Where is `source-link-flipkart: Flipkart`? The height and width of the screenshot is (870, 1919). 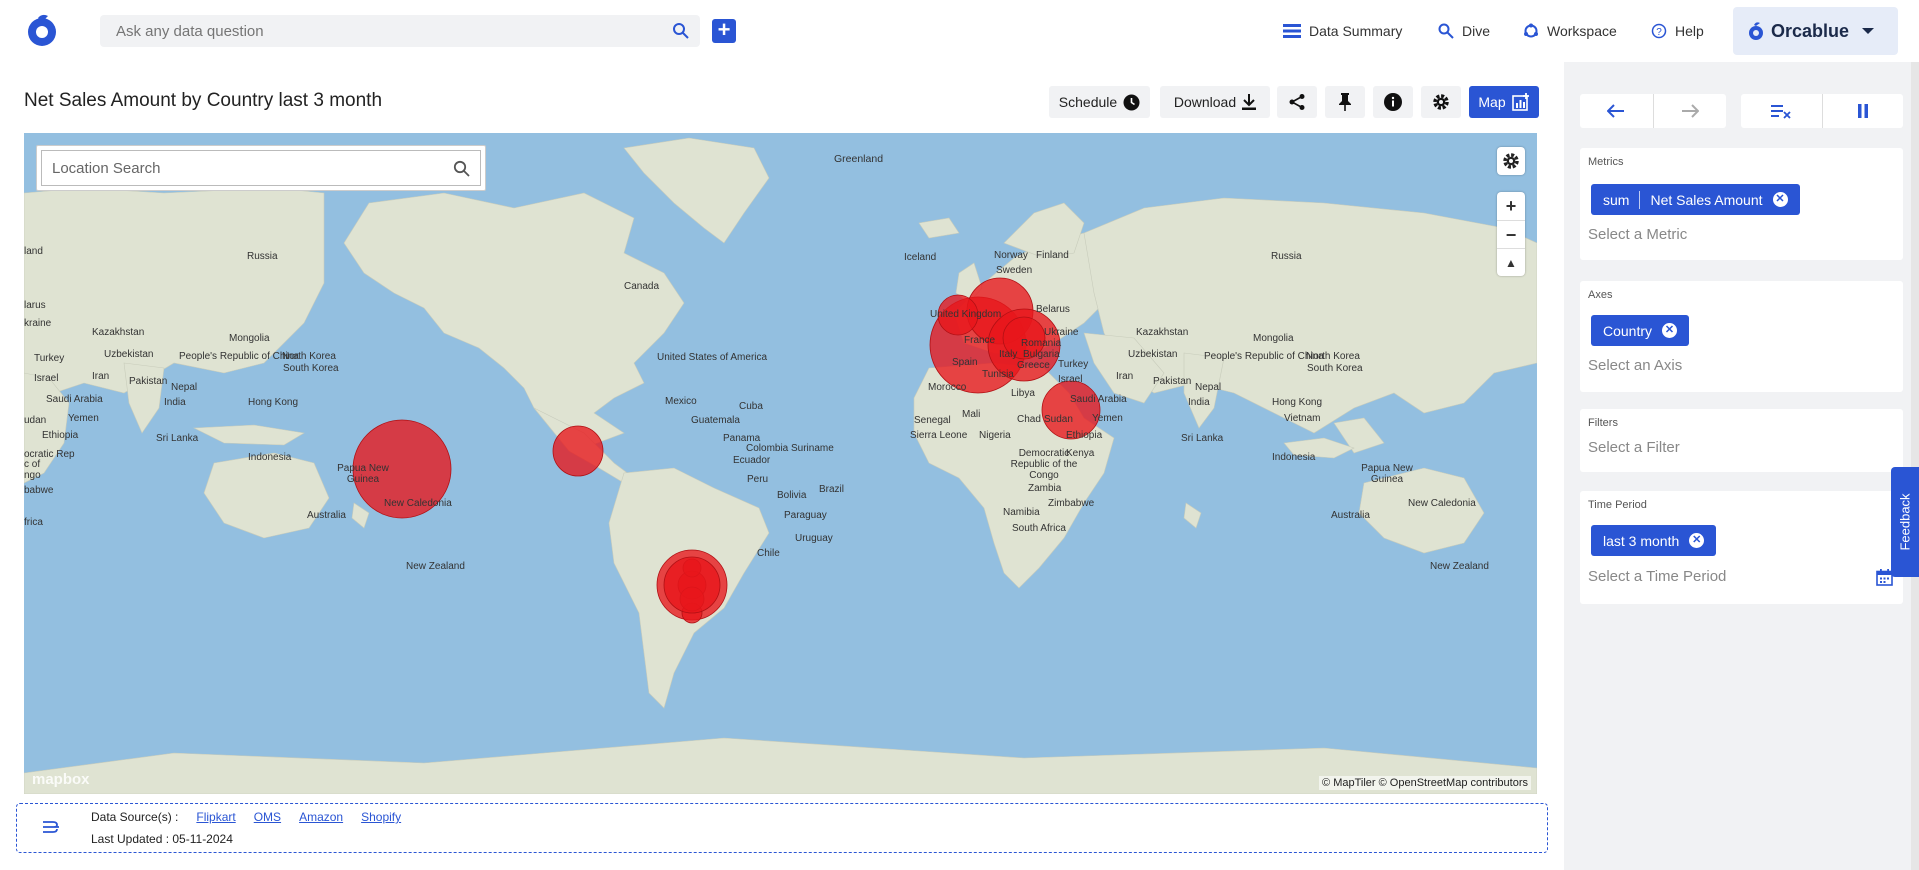 source-link-flipkart: Flipkart is located at coordinates (215, 817).